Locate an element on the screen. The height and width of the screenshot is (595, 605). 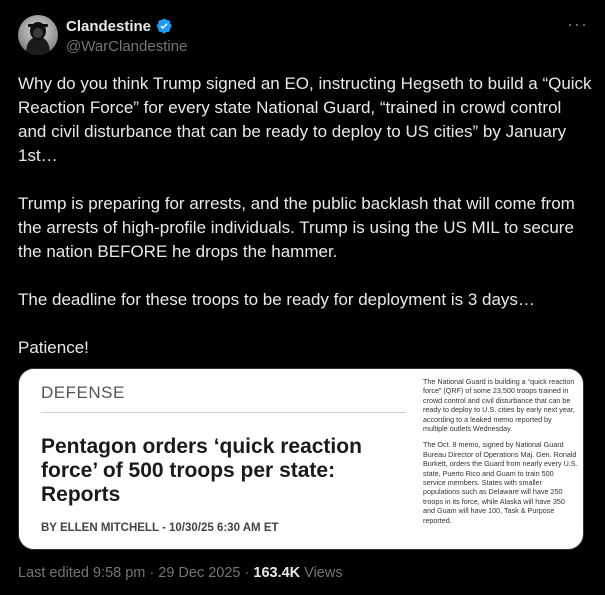
display-name: Clandestine is located at coordinates (108, 26).